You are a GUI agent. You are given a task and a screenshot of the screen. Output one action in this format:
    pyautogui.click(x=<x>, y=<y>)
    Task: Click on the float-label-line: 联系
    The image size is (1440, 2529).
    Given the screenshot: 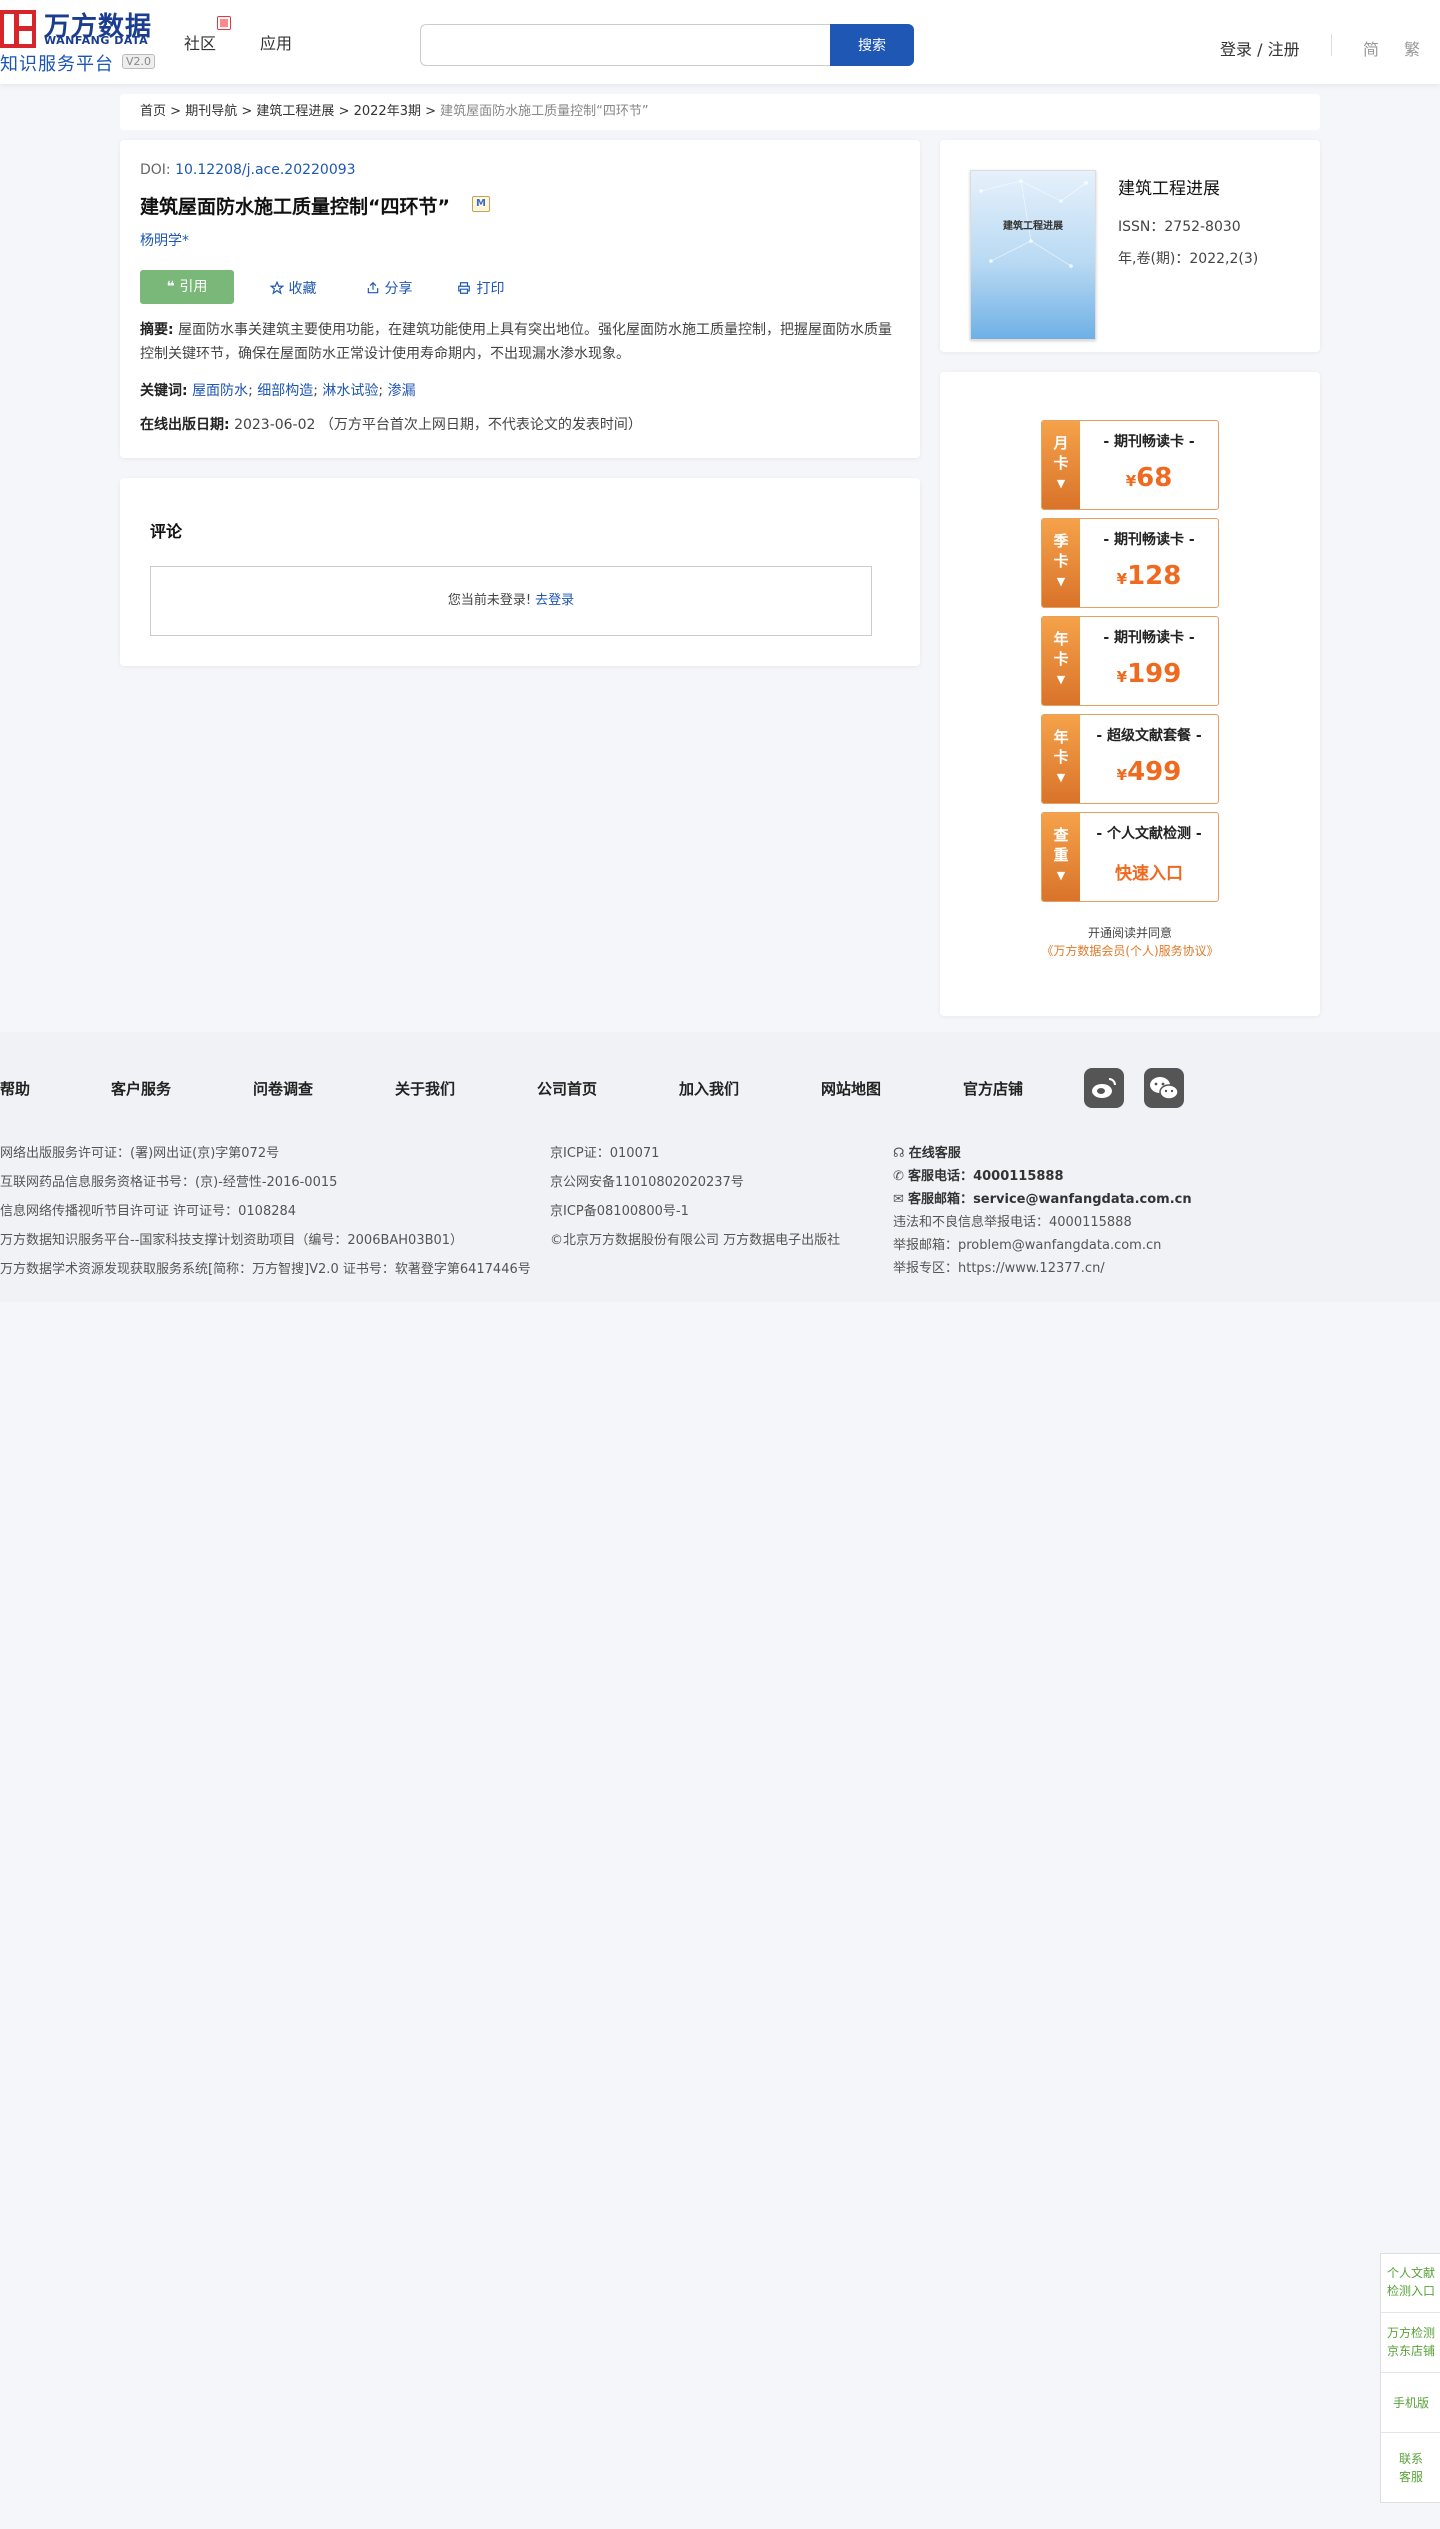 What is the action you would take?
    pyautogui.click(x=1410, y=2459)
    